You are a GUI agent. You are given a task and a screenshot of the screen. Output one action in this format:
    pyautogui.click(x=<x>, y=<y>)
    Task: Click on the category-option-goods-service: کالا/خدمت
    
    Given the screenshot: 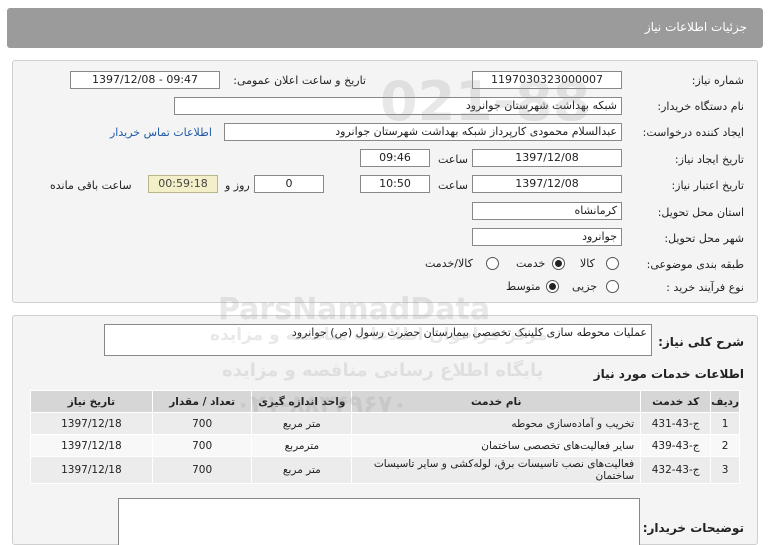 What is the action you would take?
    pyautogui.click(x=449, y=263)
    